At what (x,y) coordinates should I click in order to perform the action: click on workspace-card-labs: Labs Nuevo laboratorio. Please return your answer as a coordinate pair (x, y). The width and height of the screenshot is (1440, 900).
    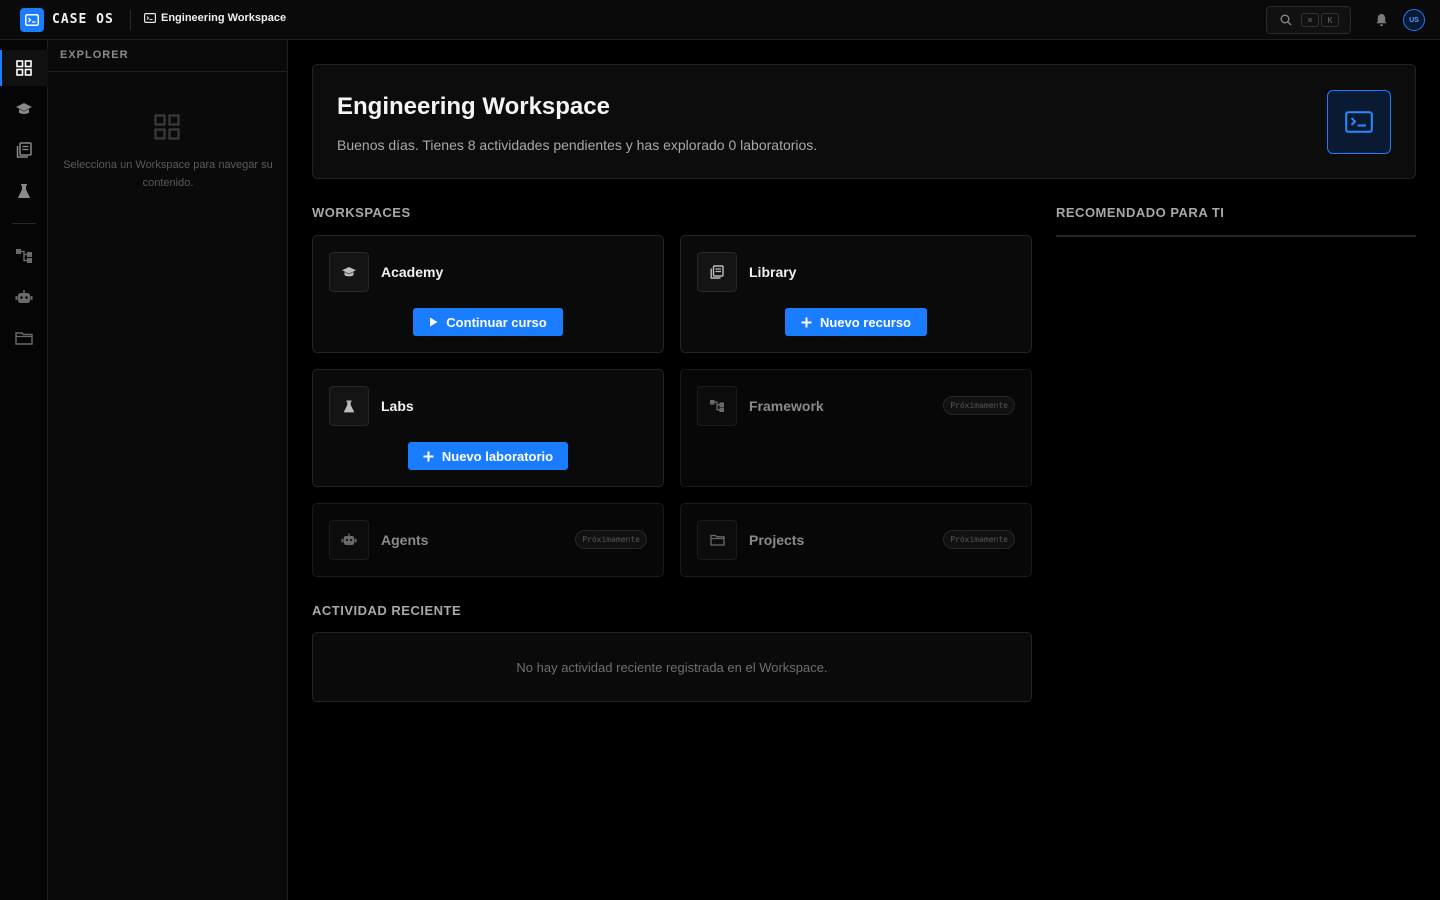
    Looking at the image, I should click on (488, 428).